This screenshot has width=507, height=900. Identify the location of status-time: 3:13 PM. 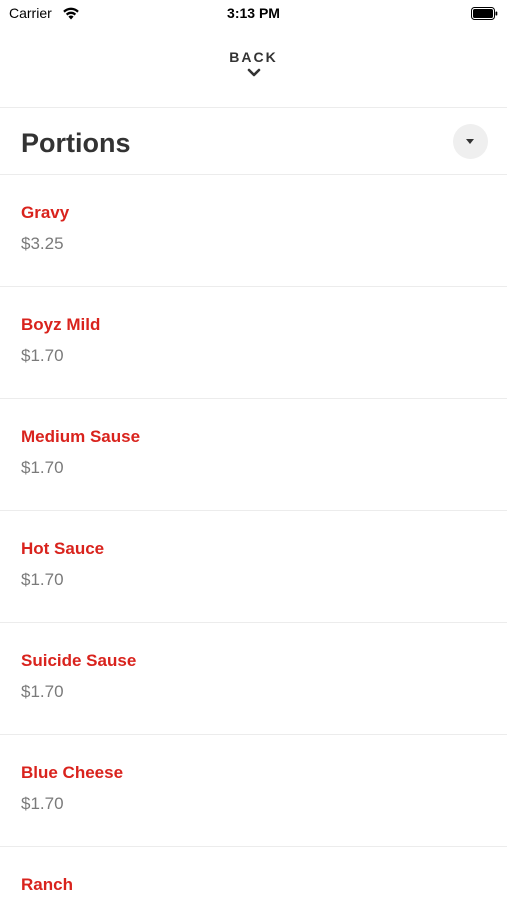
(253, 13).